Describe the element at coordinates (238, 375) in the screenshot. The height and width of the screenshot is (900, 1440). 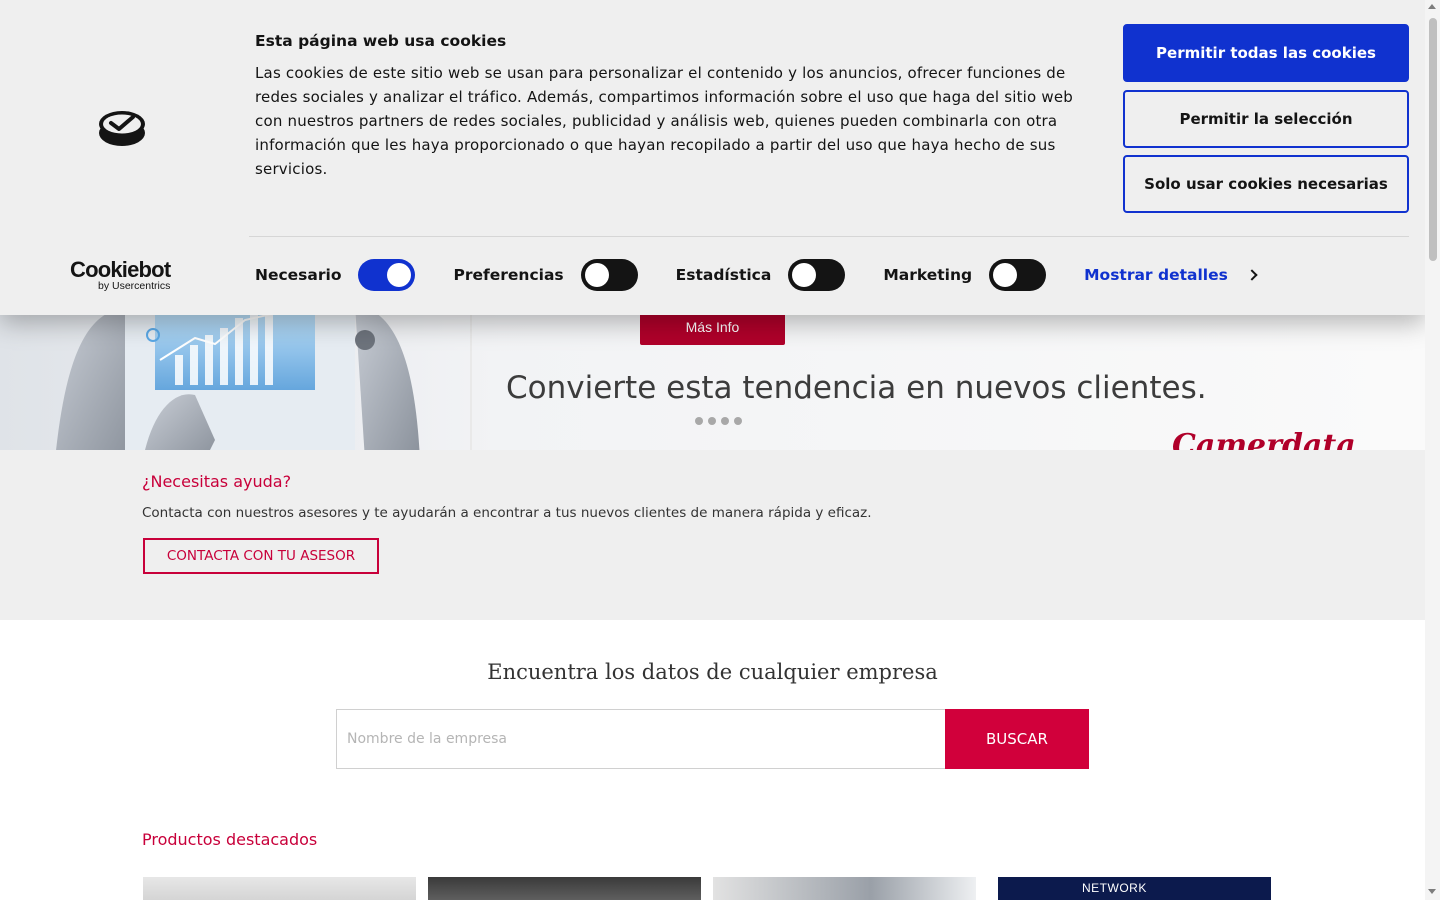
I see `robot-illustration` at that location.